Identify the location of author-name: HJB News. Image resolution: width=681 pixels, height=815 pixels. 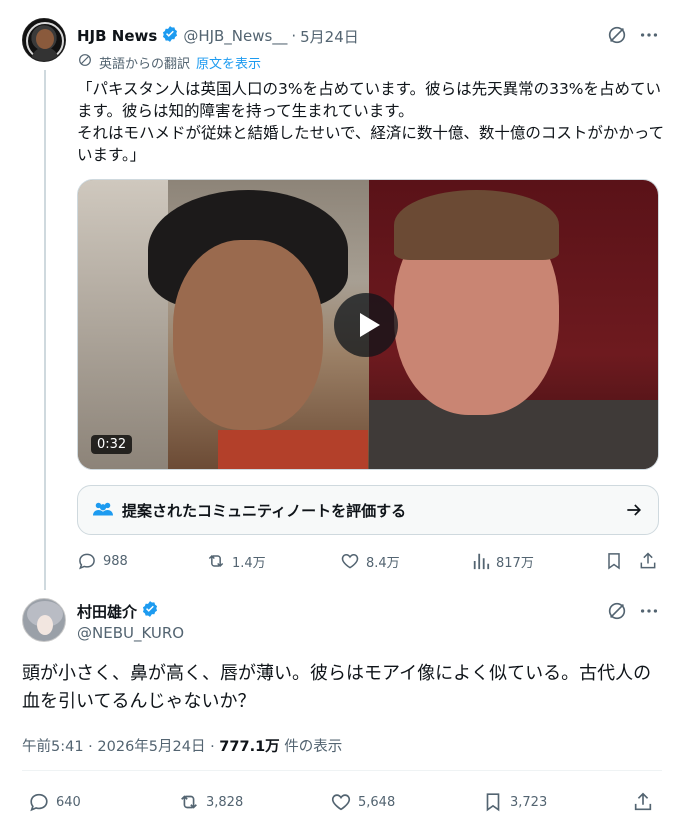
(117, 36).